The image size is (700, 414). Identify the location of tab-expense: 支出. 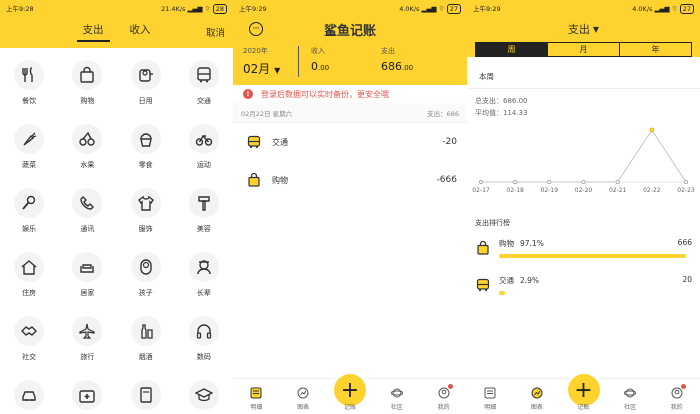
(93, 32).